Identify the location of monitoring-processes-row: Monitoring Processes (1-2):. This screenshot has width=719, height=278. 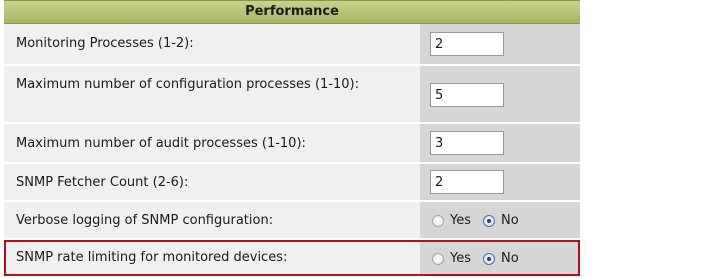
(292, 44).